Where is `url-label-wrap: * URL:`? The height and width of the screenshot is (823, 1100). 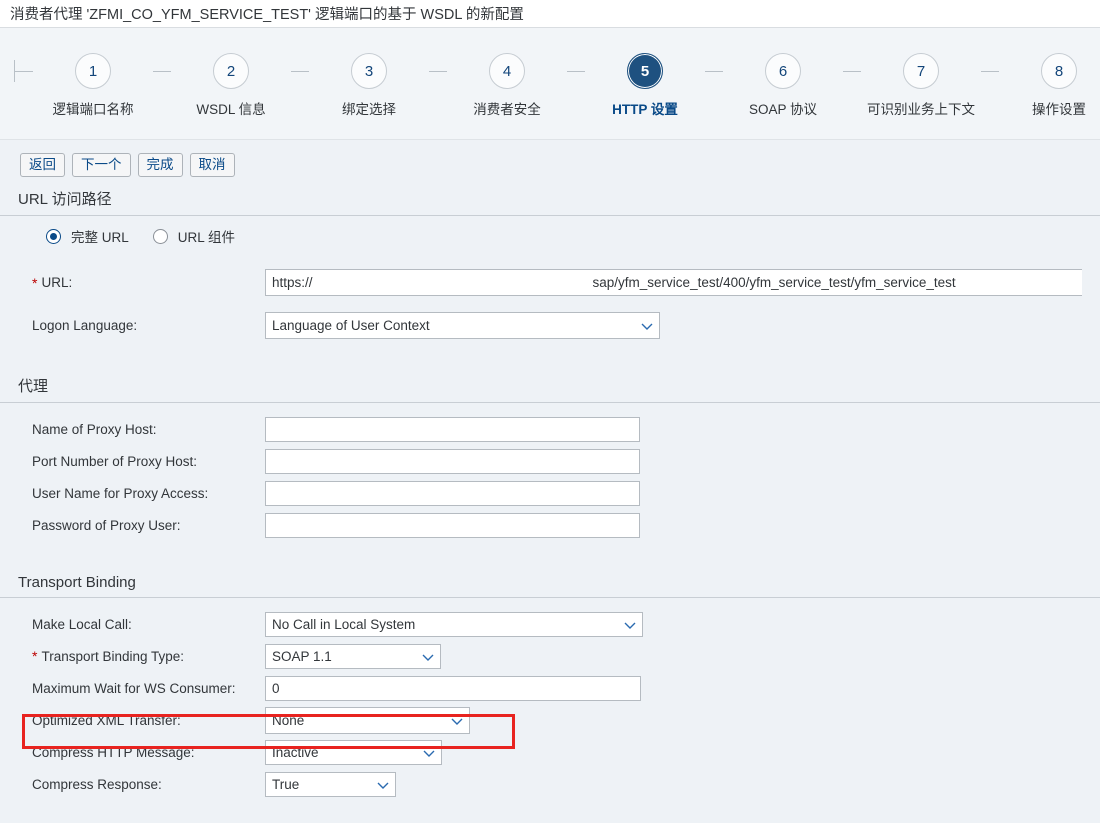
url-label-wrap: * URL: is located at coordinates (132, 282).